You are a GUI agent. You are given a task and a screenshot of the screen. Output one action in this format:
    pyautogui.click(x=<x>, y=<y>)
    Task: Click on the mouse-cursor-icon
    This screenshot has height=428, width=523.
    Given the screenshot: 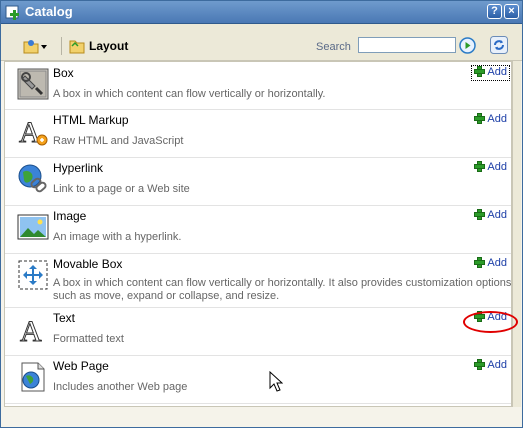 What is the action you would take?
    pyautogui.click(x=276, y=381)
    